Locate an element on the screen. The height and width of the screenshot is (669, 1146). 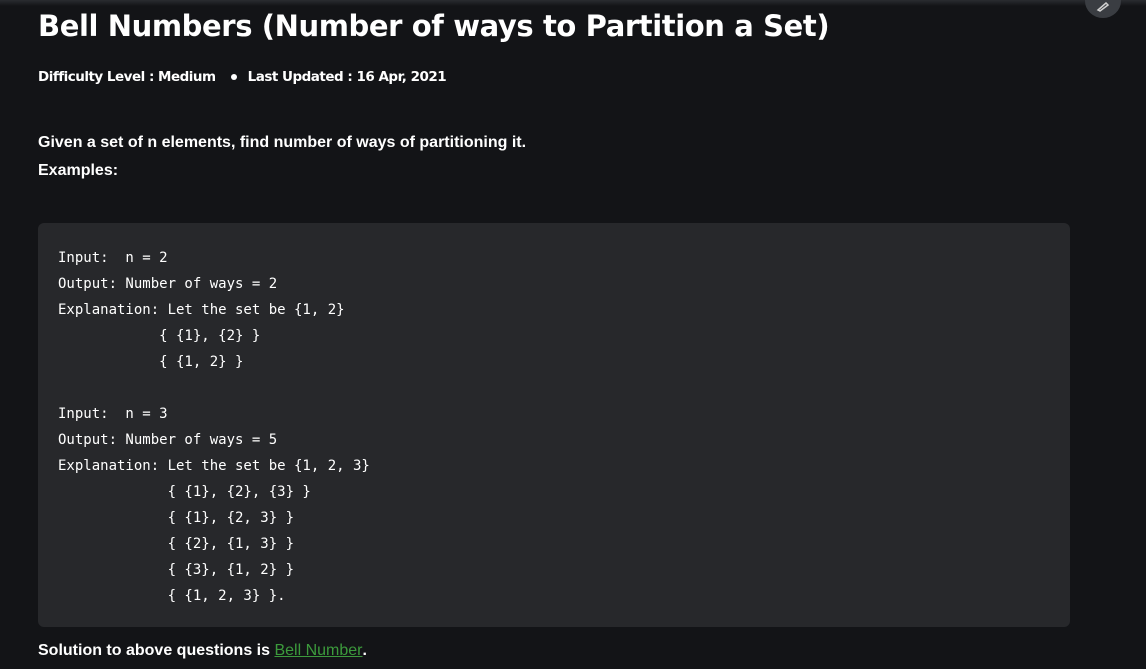
last-updated: Last Updated : 16 Apr, 2021 is located at coordinates (347, 77).